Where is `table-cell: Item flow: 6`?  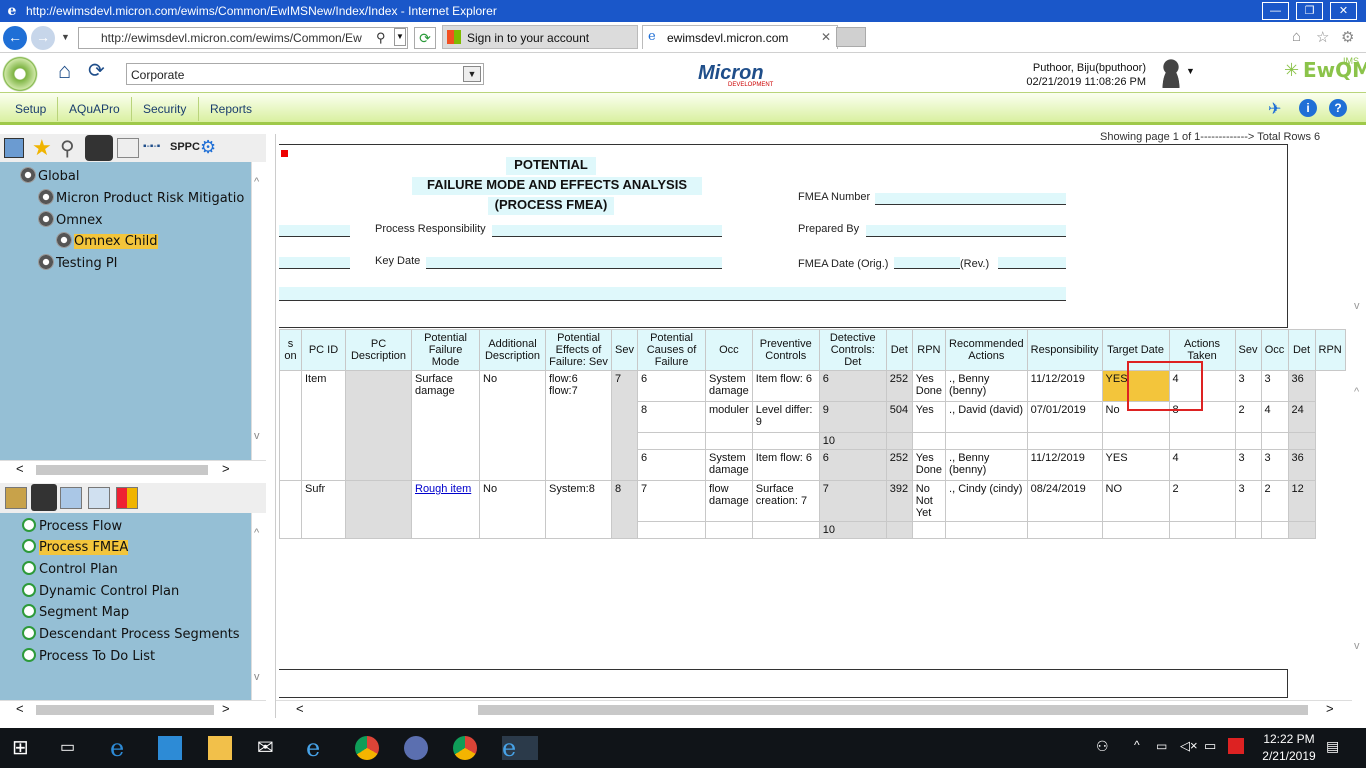
table-cell: Item flow: 6 is located at coordinates (785, 465).